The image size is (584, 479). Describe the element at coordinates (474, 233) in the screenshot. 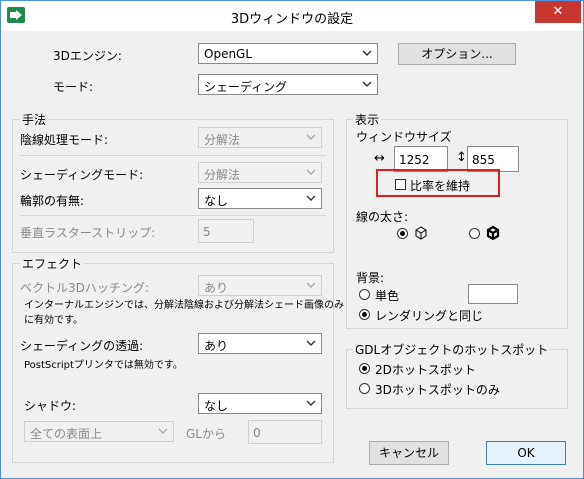

I see `line-width-thick-radio` at that location.